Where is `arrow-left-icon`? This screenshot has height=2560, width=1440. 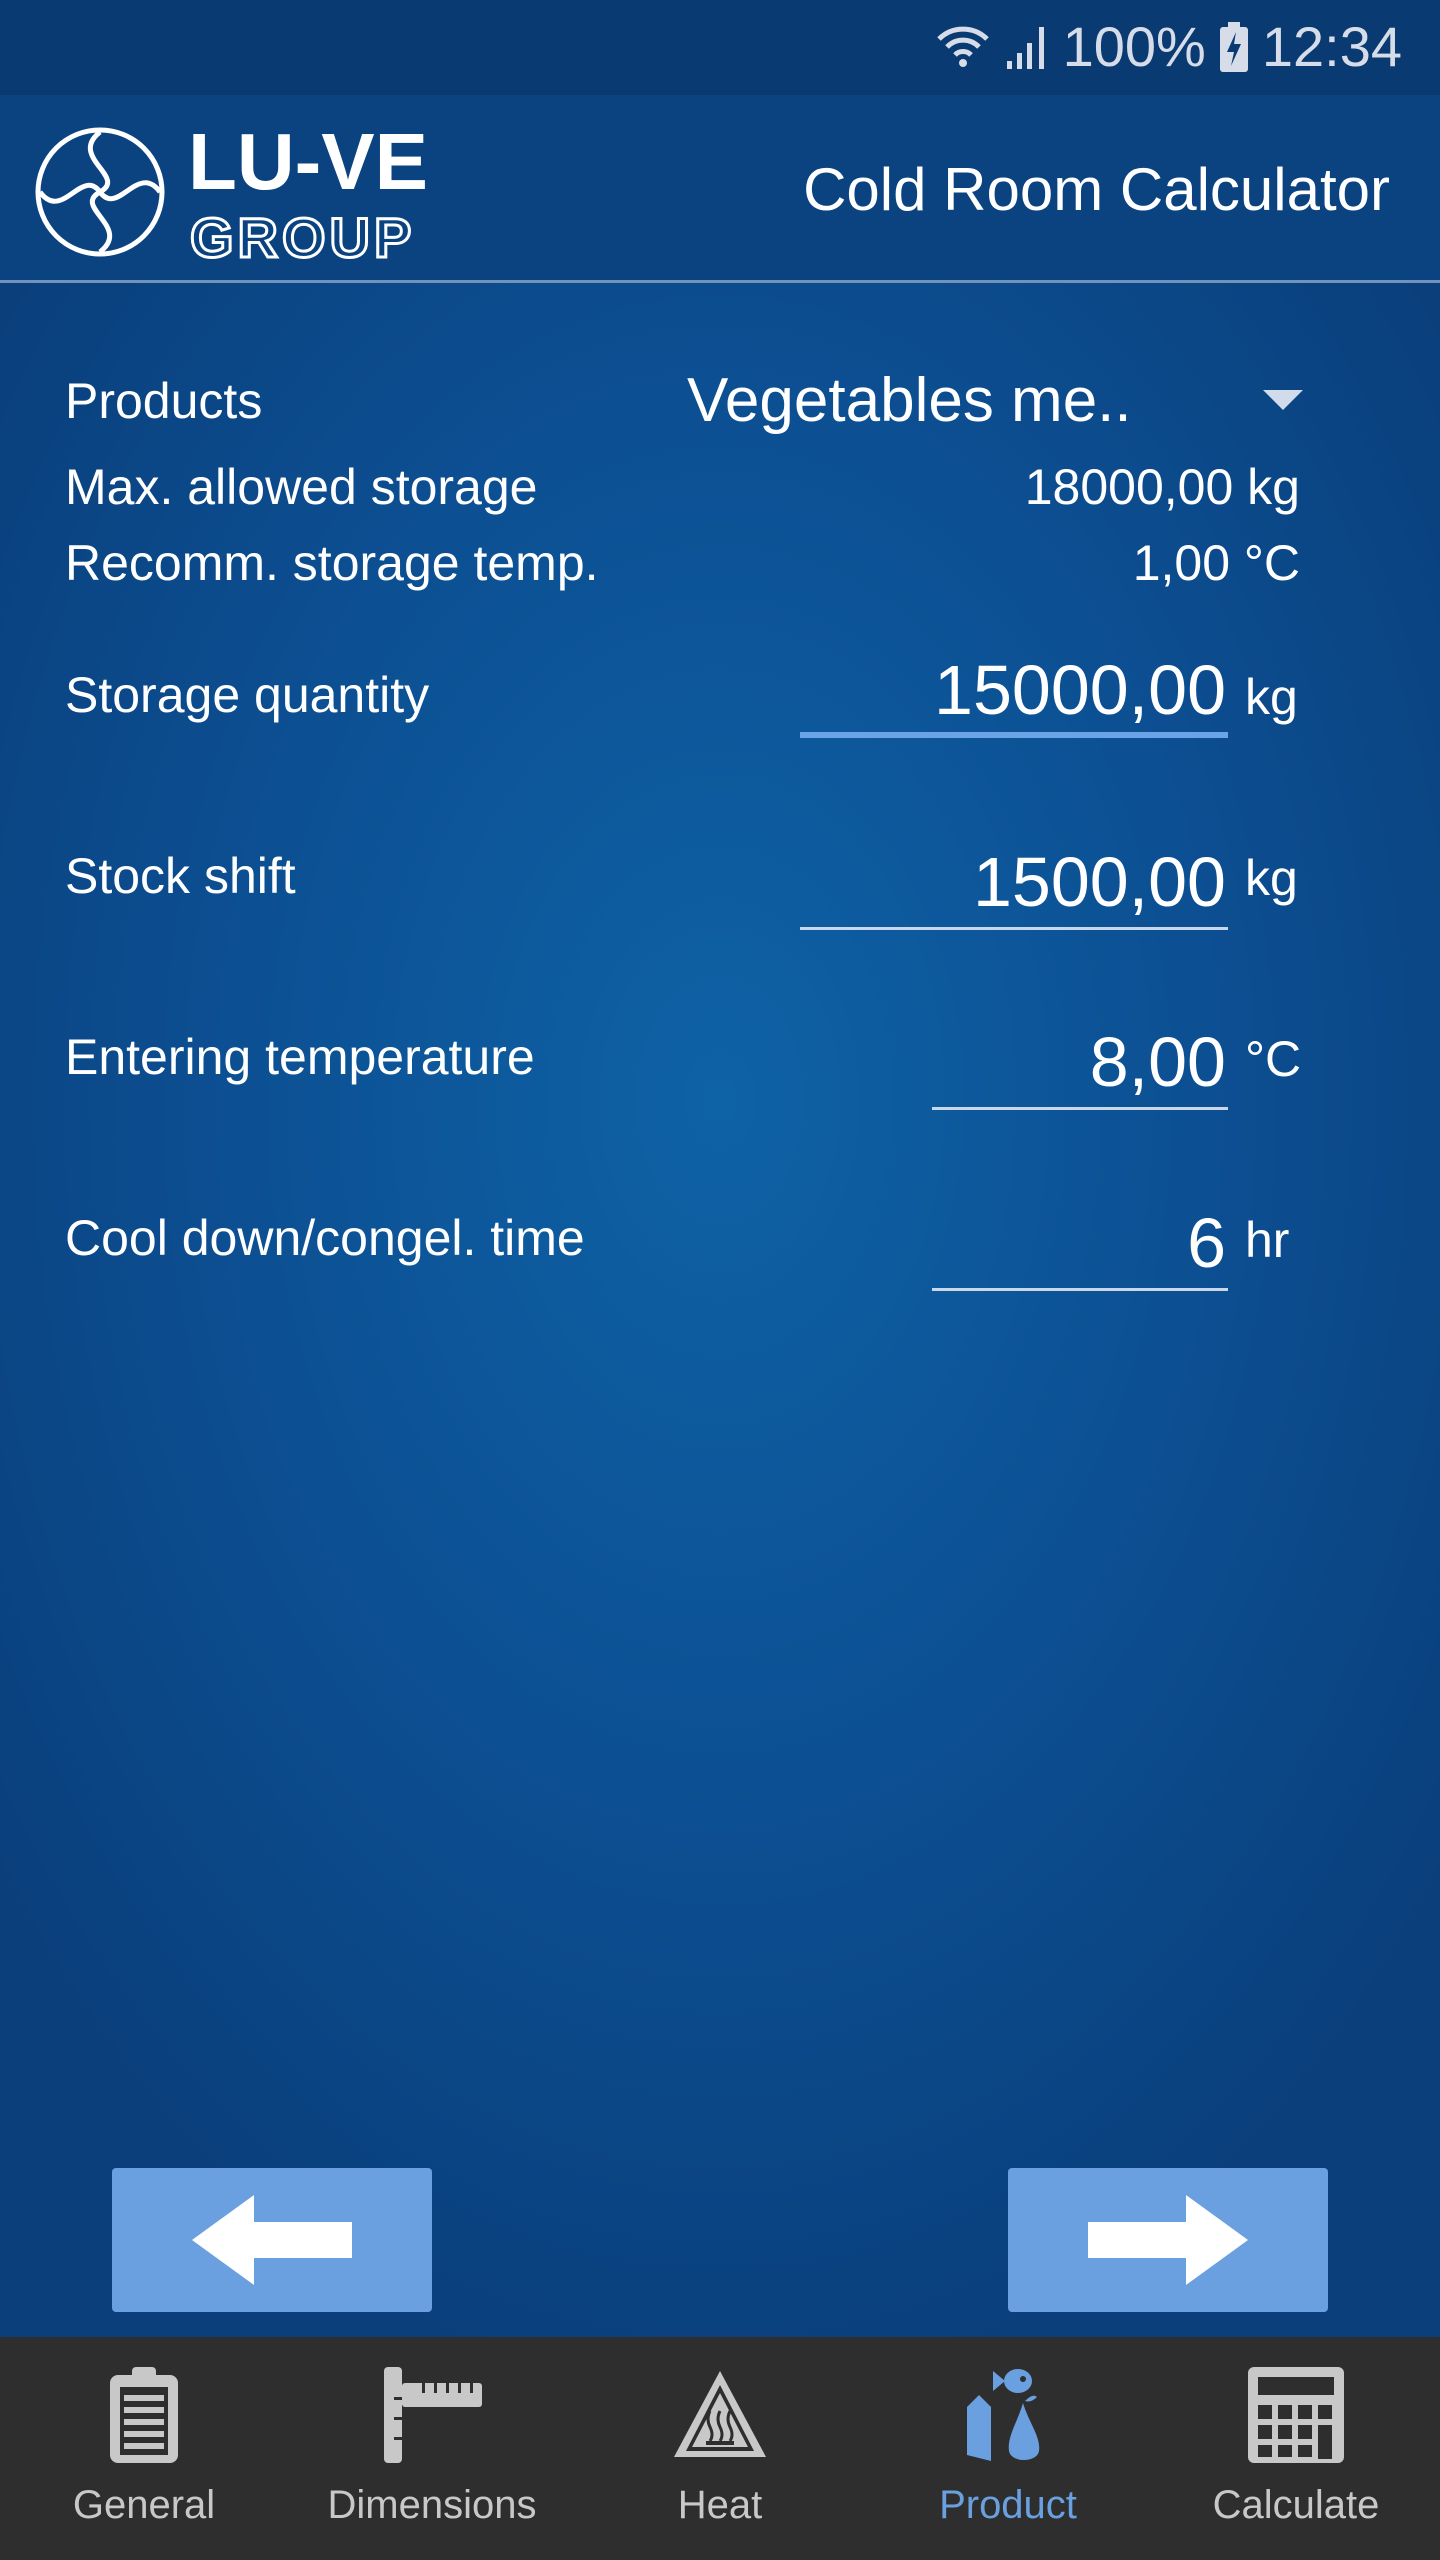
arrow-left-icon is located at coordinates (272, 2240).